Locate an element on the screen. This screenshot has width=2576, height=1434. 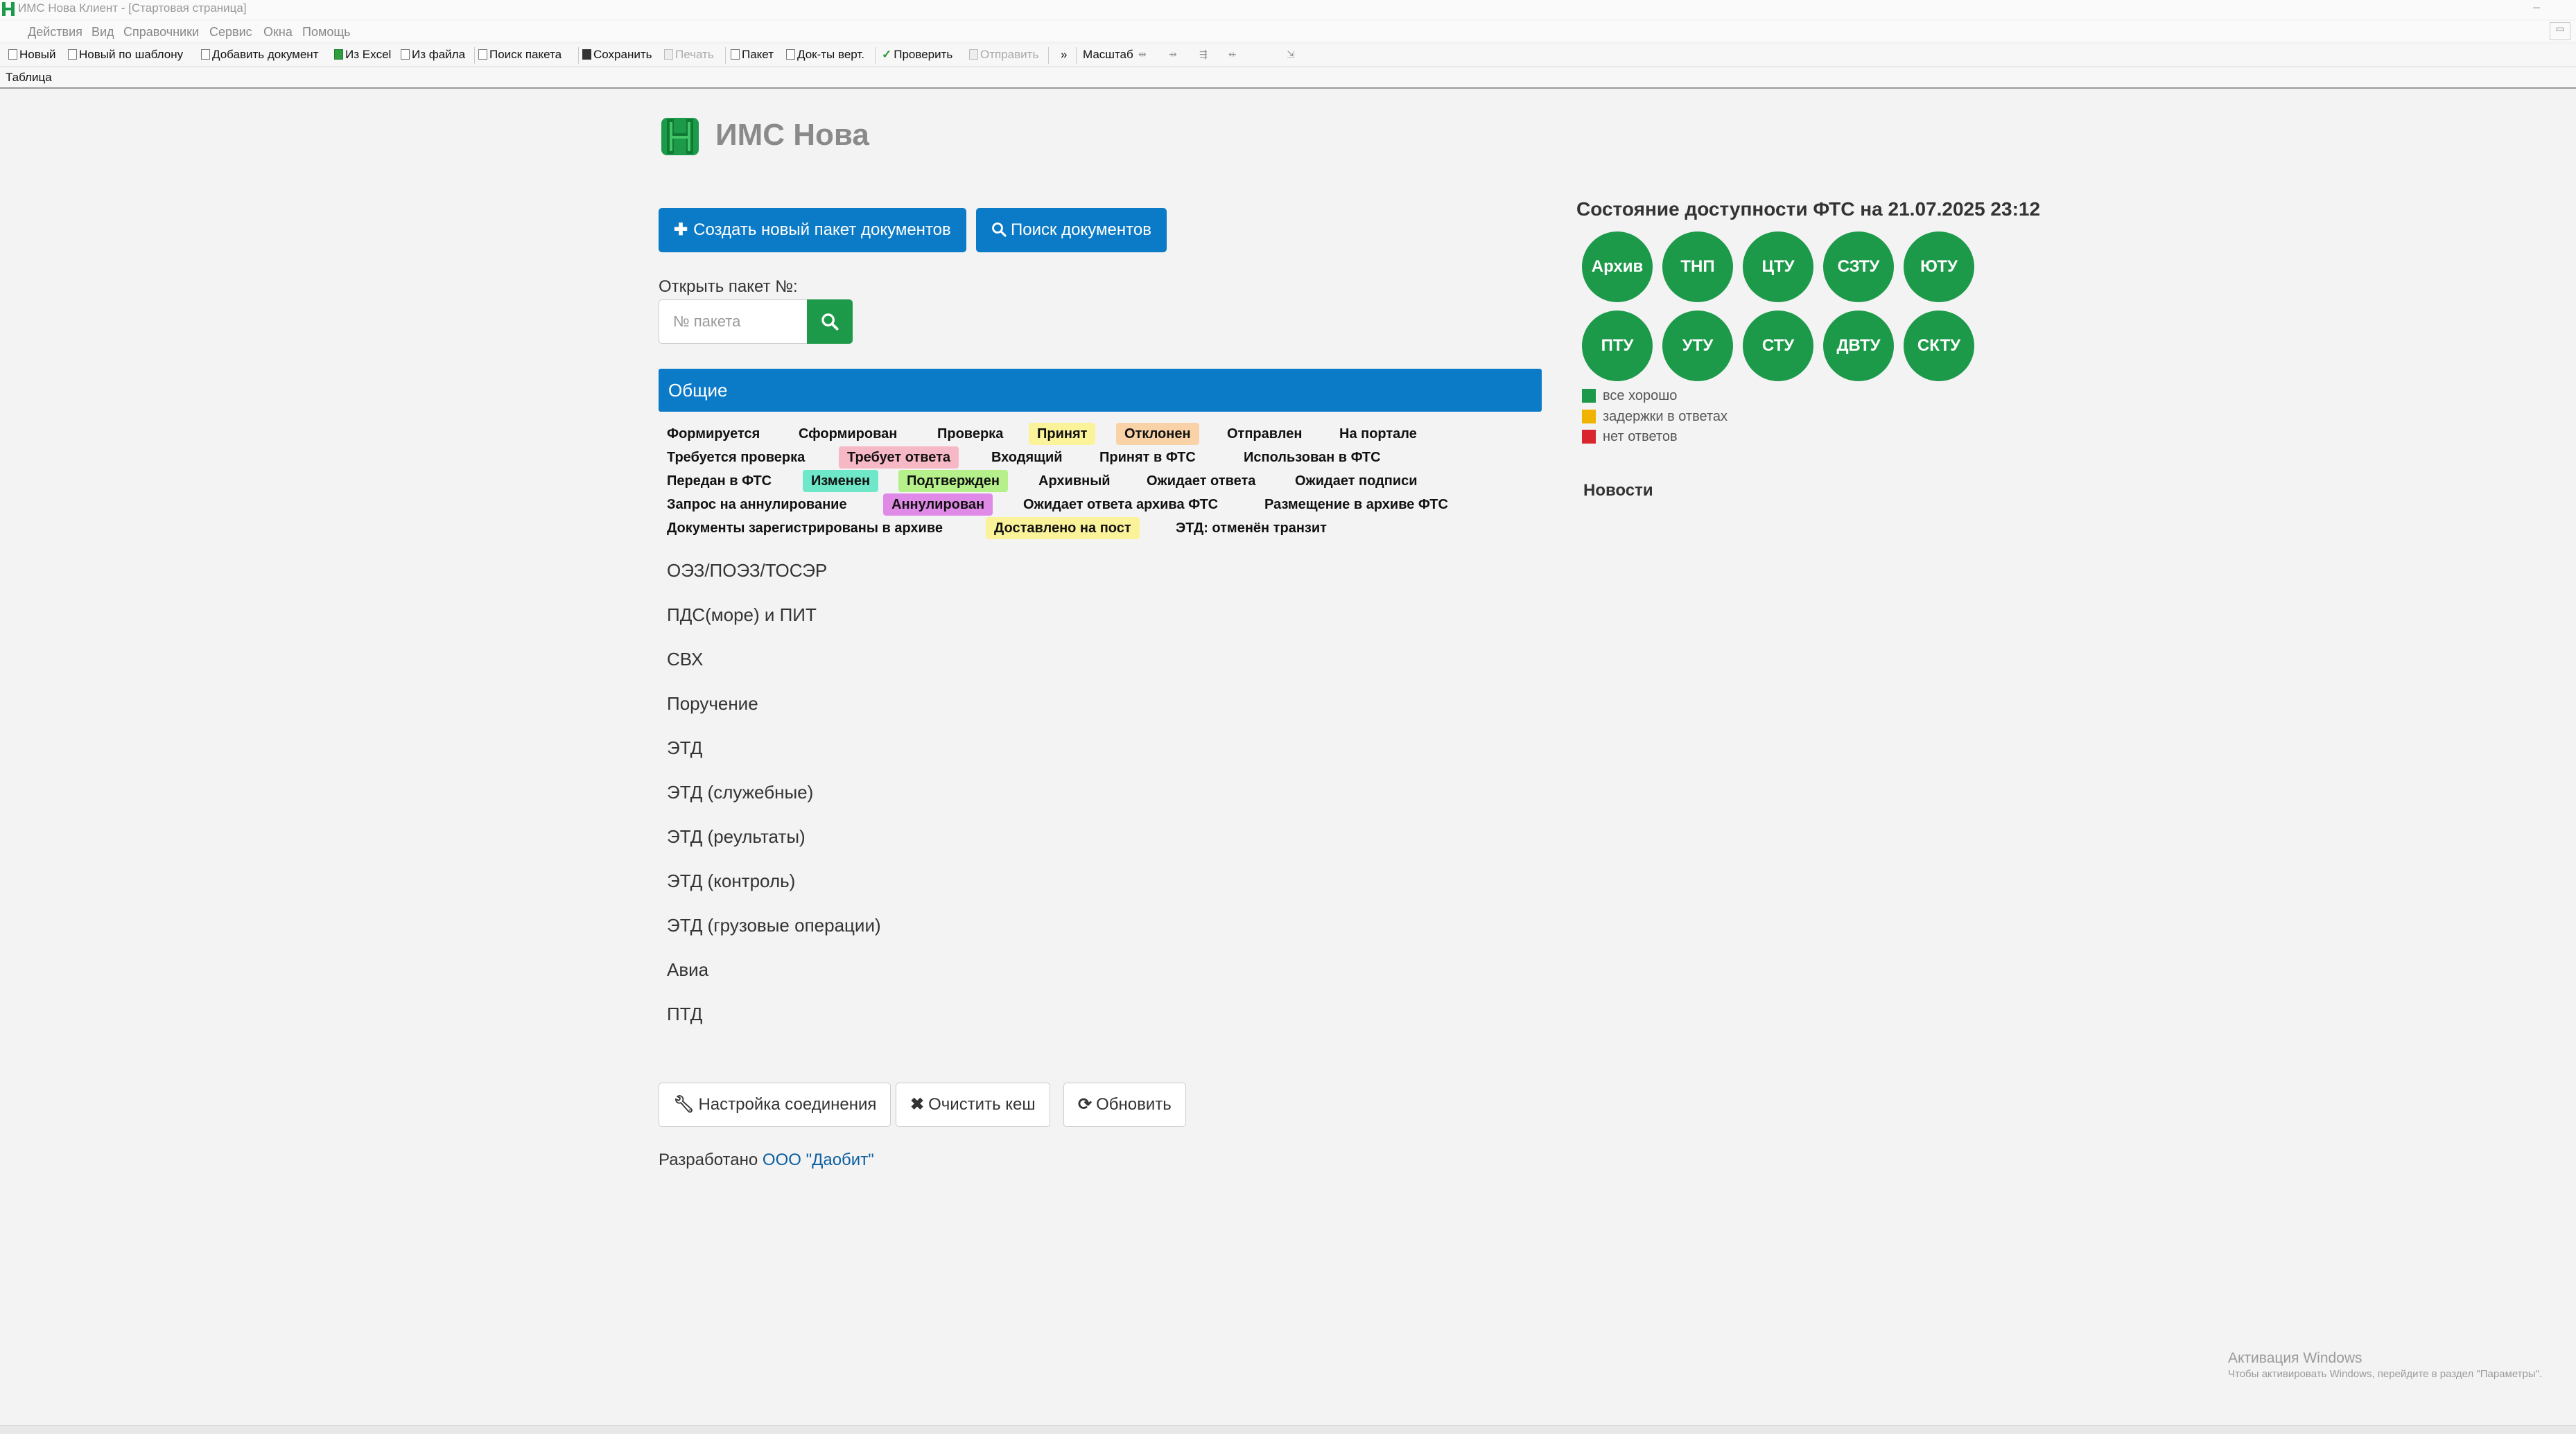
category-link: Поручение is located at coordinates (712, 704).